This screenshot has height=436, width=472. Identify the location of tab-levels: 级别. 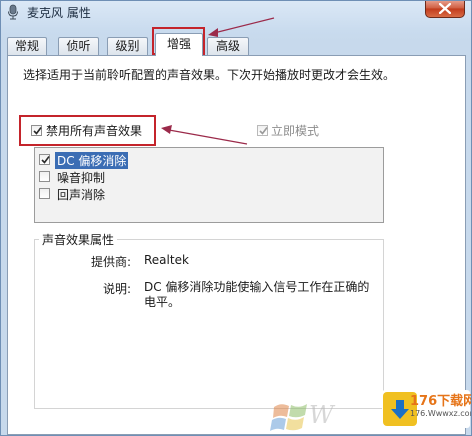
(127, 46).